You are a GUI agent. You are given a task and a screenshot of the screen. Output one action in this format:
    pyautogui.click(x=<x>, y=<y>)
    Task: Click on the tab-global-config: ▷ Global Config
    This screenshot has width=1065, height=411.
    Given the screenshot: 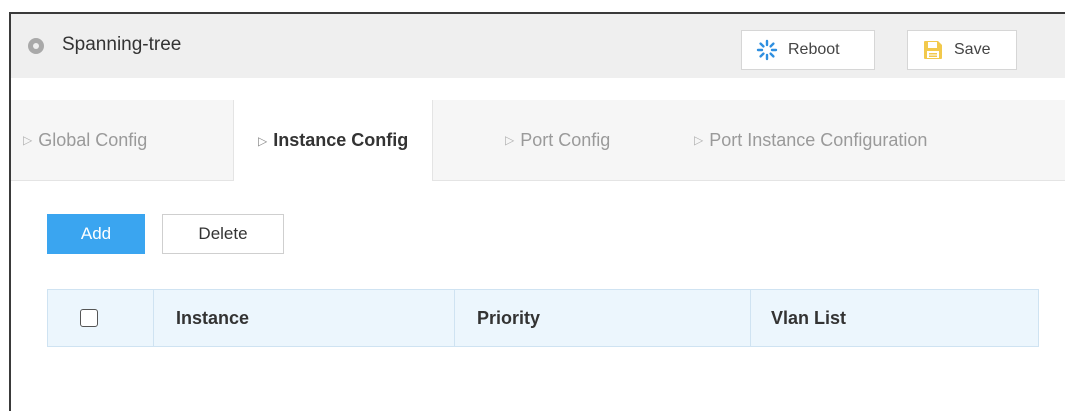 What is the action you would take?
    pyautogui.click(x=85, y=140)
    